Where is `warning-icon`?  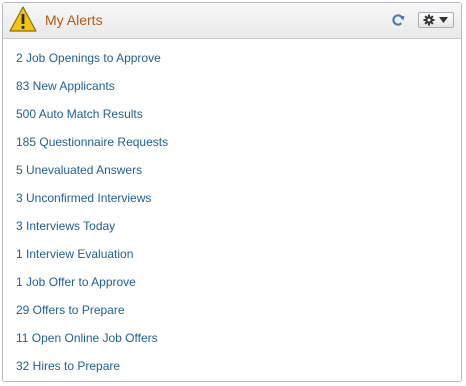
warning-icon is located at coordinates (23, 19).